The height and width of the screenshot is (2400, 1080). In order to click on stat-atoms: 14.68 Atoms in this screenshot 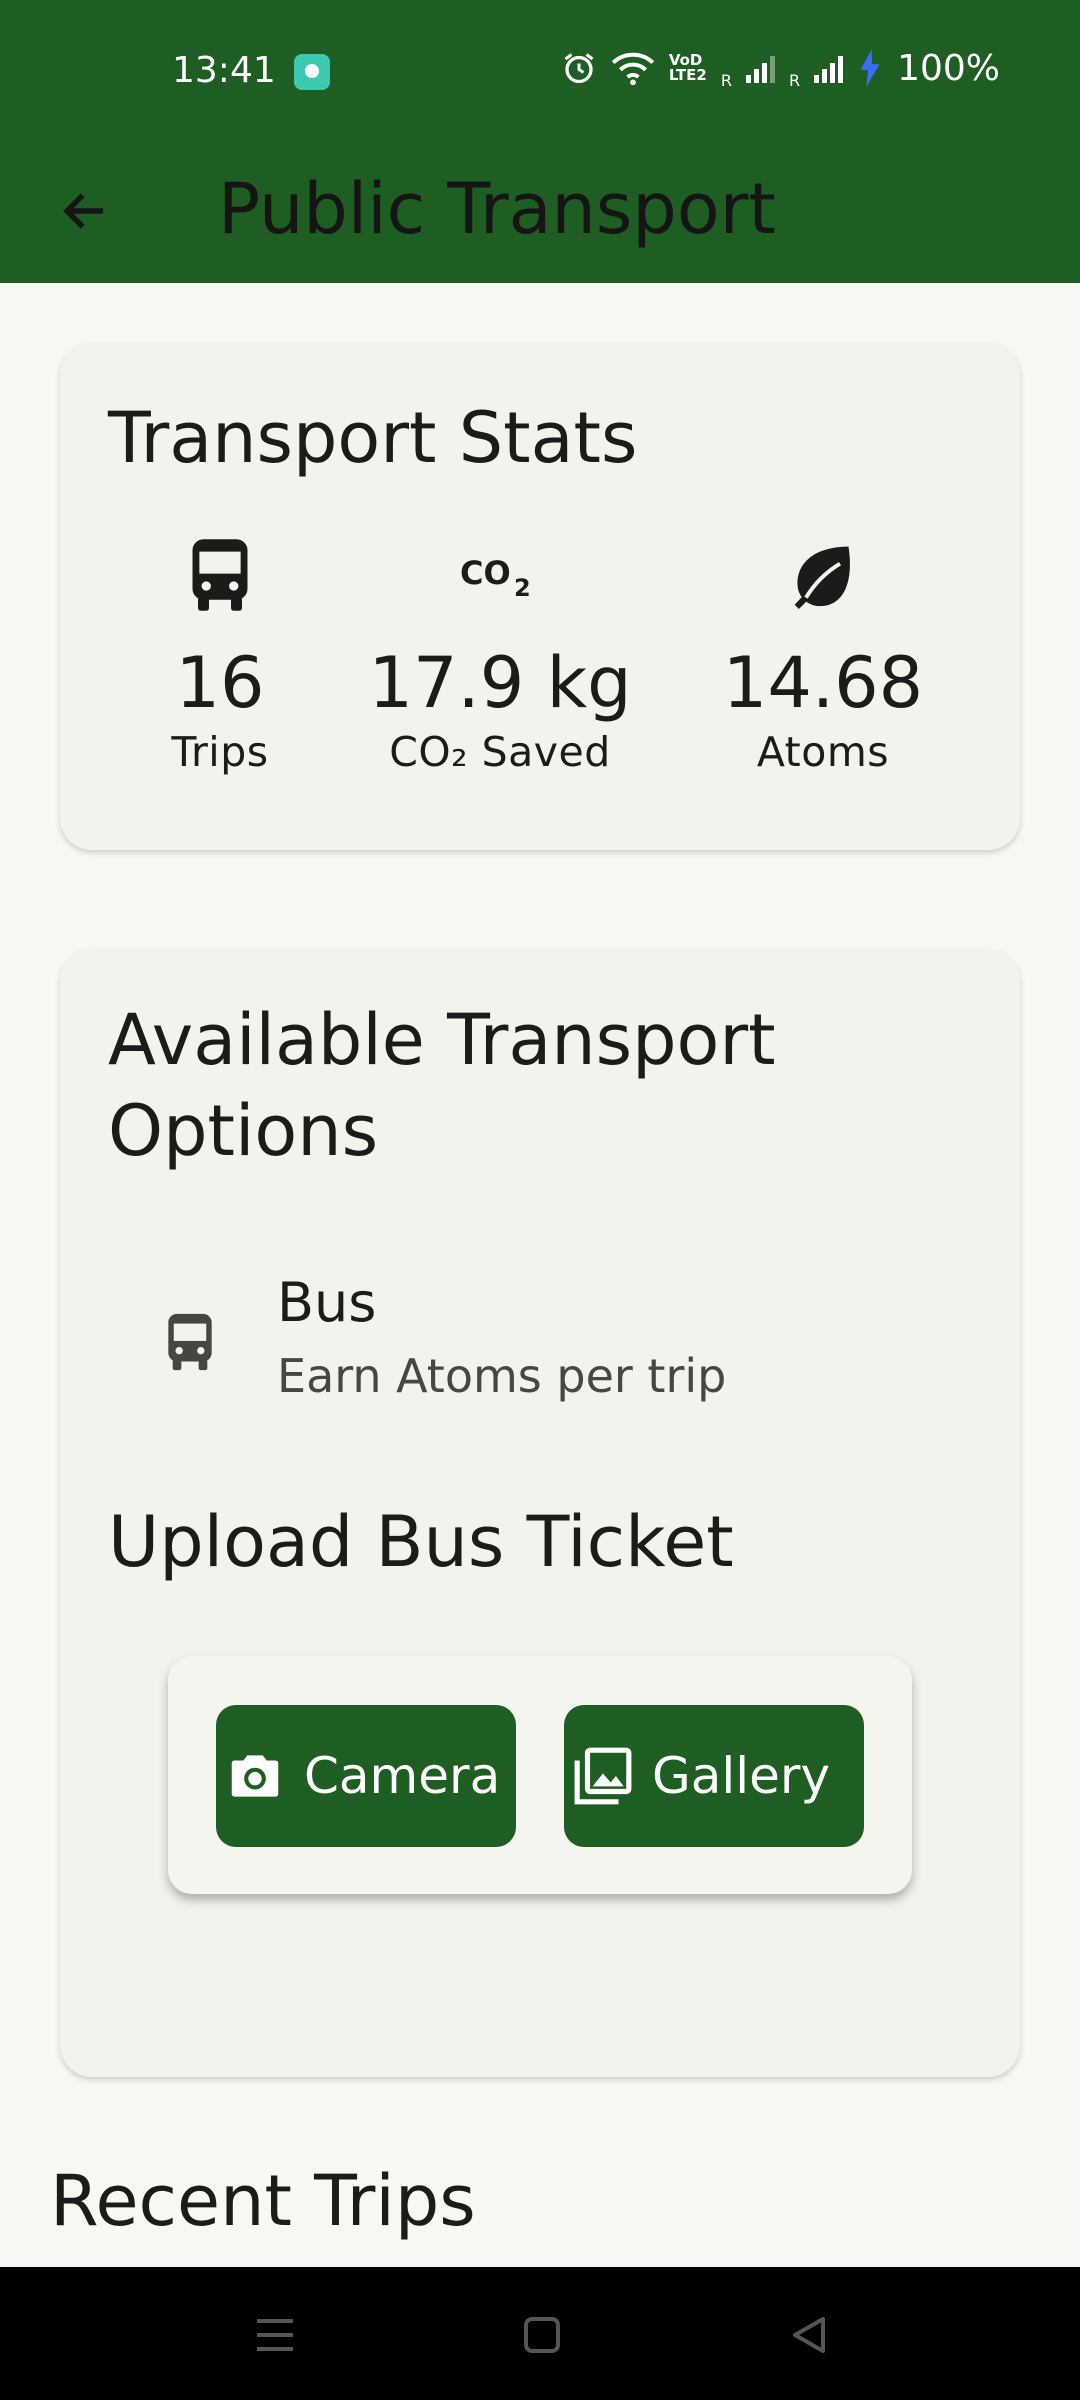, I will do `click(823, 655)`.